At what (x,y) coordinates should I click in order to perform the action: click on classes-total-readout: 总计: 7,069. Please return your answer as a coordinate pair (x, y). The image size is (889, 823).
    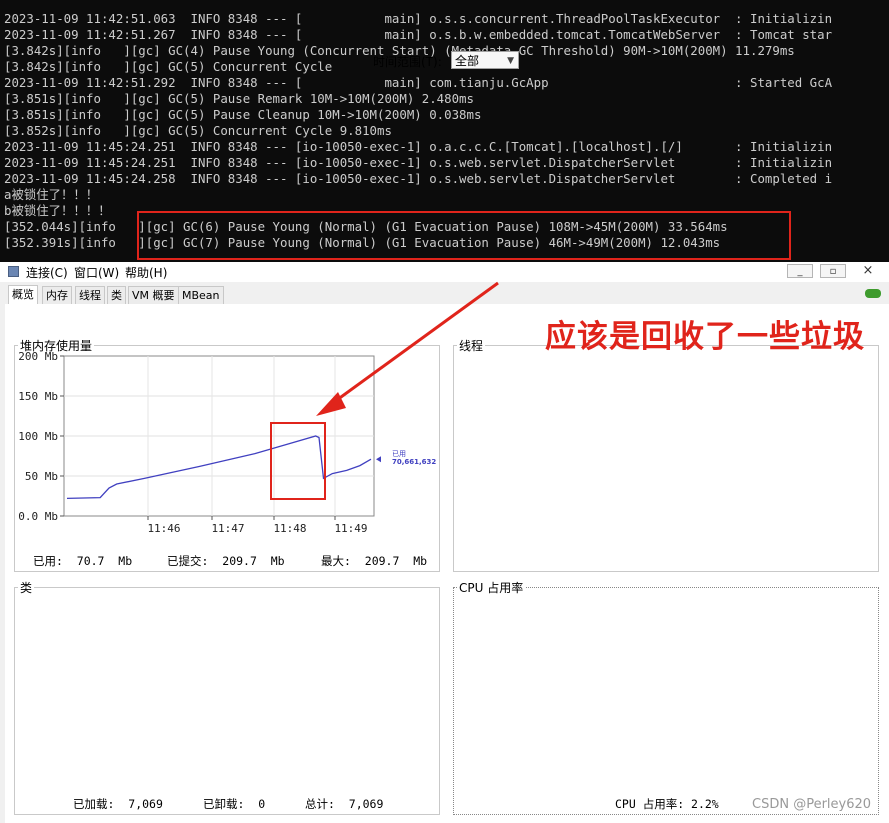
    Looking at the image, I should click on (344, 804).